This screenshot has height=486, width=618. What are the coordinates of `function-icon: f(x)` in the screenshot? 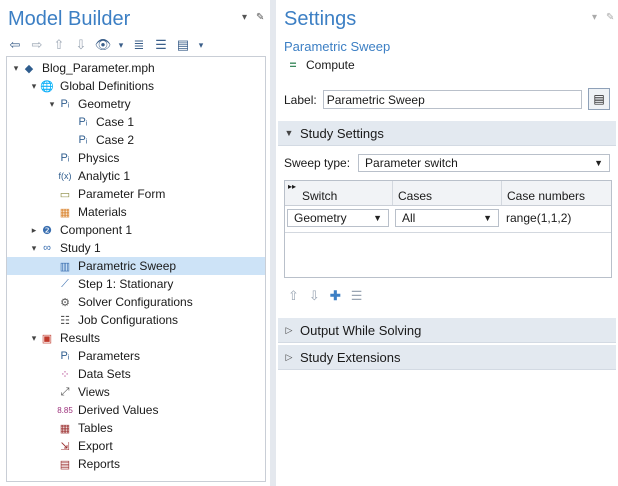 It's located at (65, 176).